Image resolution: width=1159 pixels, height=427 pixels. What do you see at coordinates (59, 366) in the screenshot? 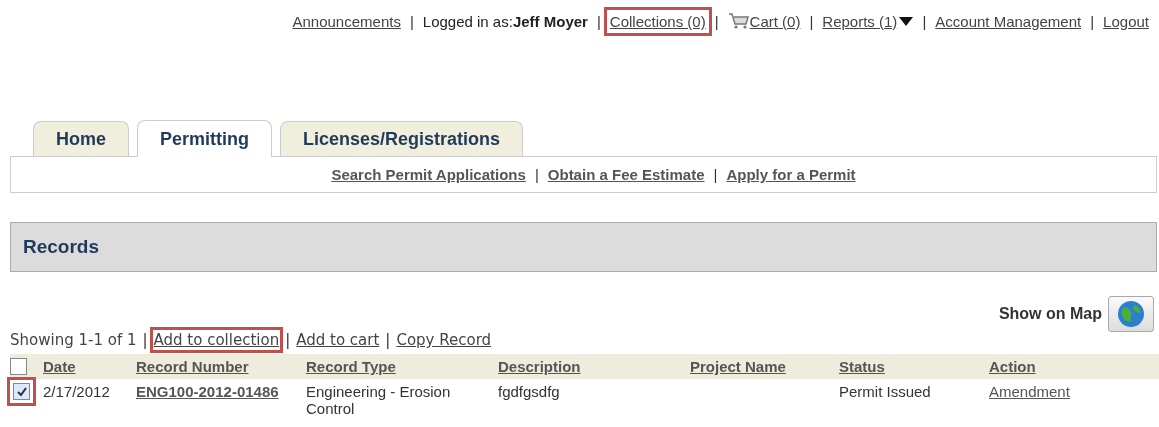
I see `column-header: Date` at bounding box center [59, 366].